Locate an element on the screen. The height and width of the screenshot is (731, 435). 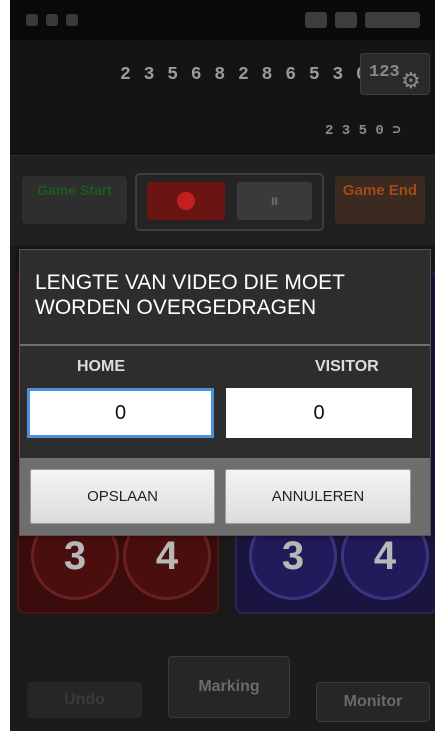
wifi-icon is located at coordinates (346, 20).